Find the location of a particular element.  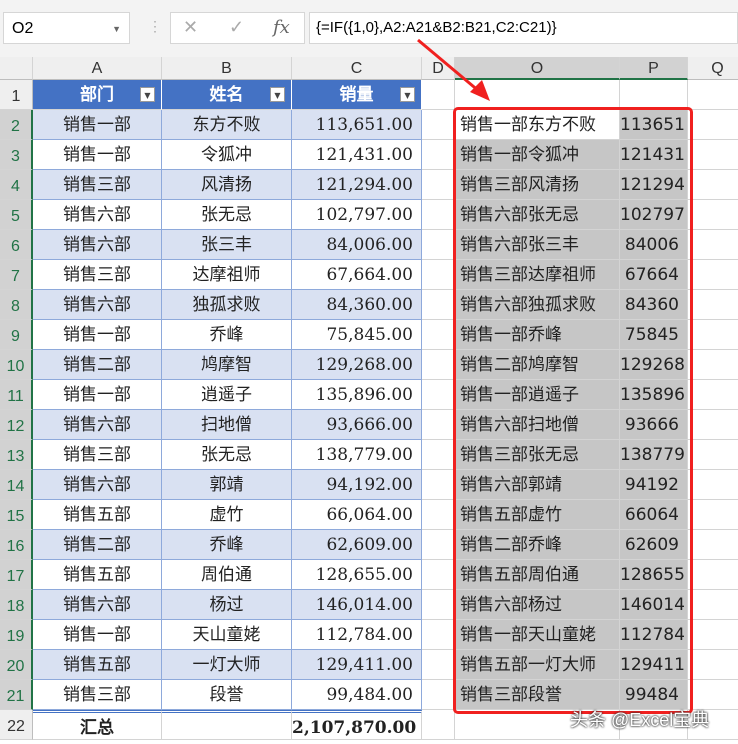

arrow-annotation is located at coordinates (453, 69).